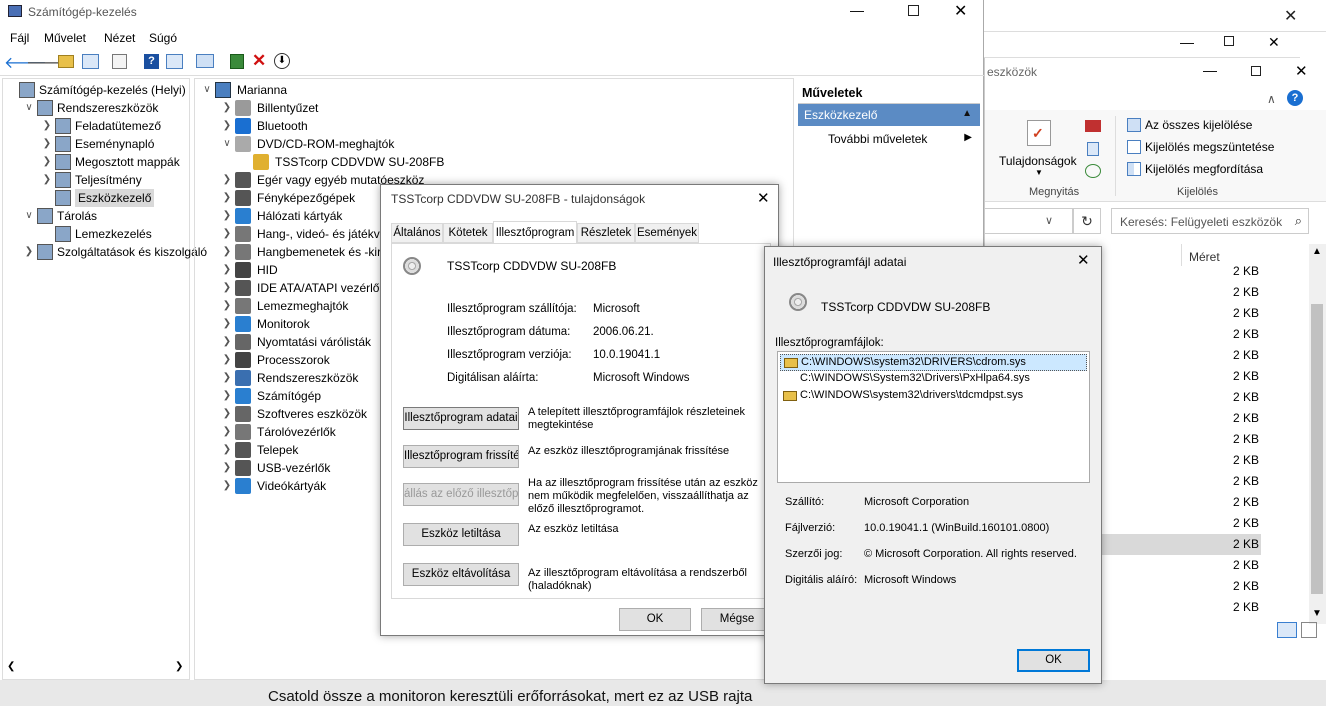 The width and height of the screenshot is (1326, 706). I want to click on chevron-up-icon: ∧, so click(1271, 99).